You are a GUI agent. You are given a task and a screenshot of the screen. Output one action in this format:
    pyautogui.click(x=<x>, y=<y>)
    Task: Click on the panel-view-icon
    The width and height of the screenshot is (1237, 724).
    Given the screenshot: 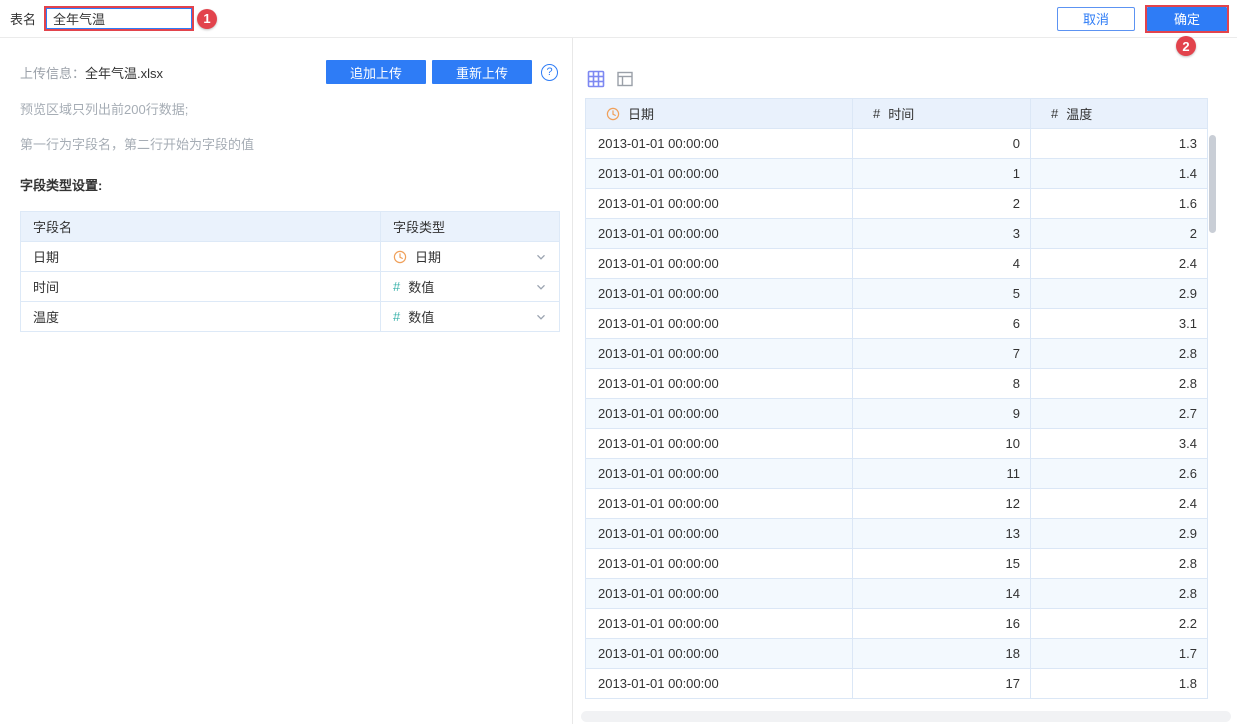 What is the action you would take?
    pyautogui.click(x=625, y=79)
    